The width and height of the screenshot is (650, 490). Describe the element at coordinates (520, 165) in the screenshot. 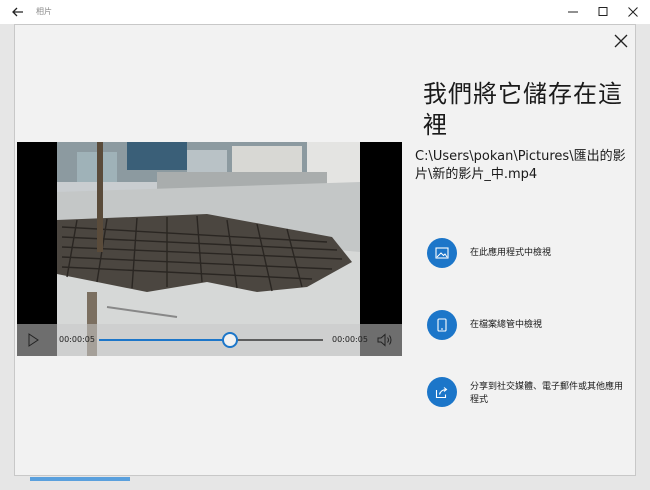

I see `saved-file-path: C:\Users\pokan\Pictures\匯出的影片\新的影片_中.mp4` at that location.